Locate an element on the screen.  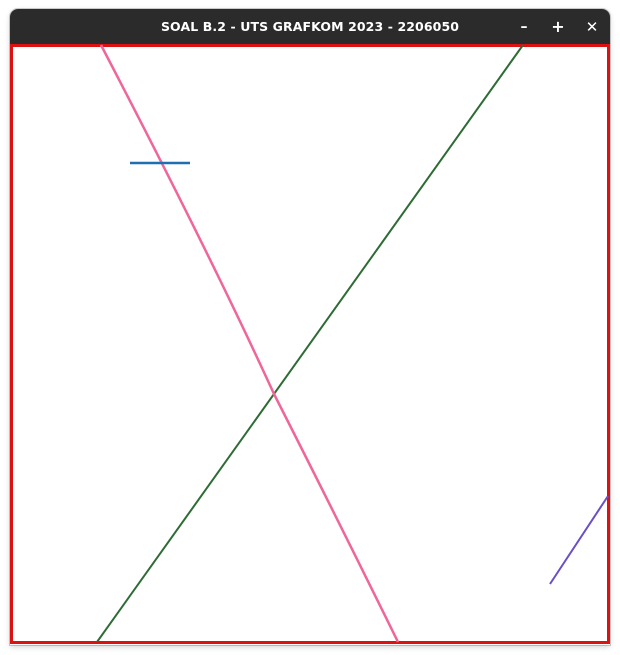
minimize-button: – is located at coordinates (524, 27).